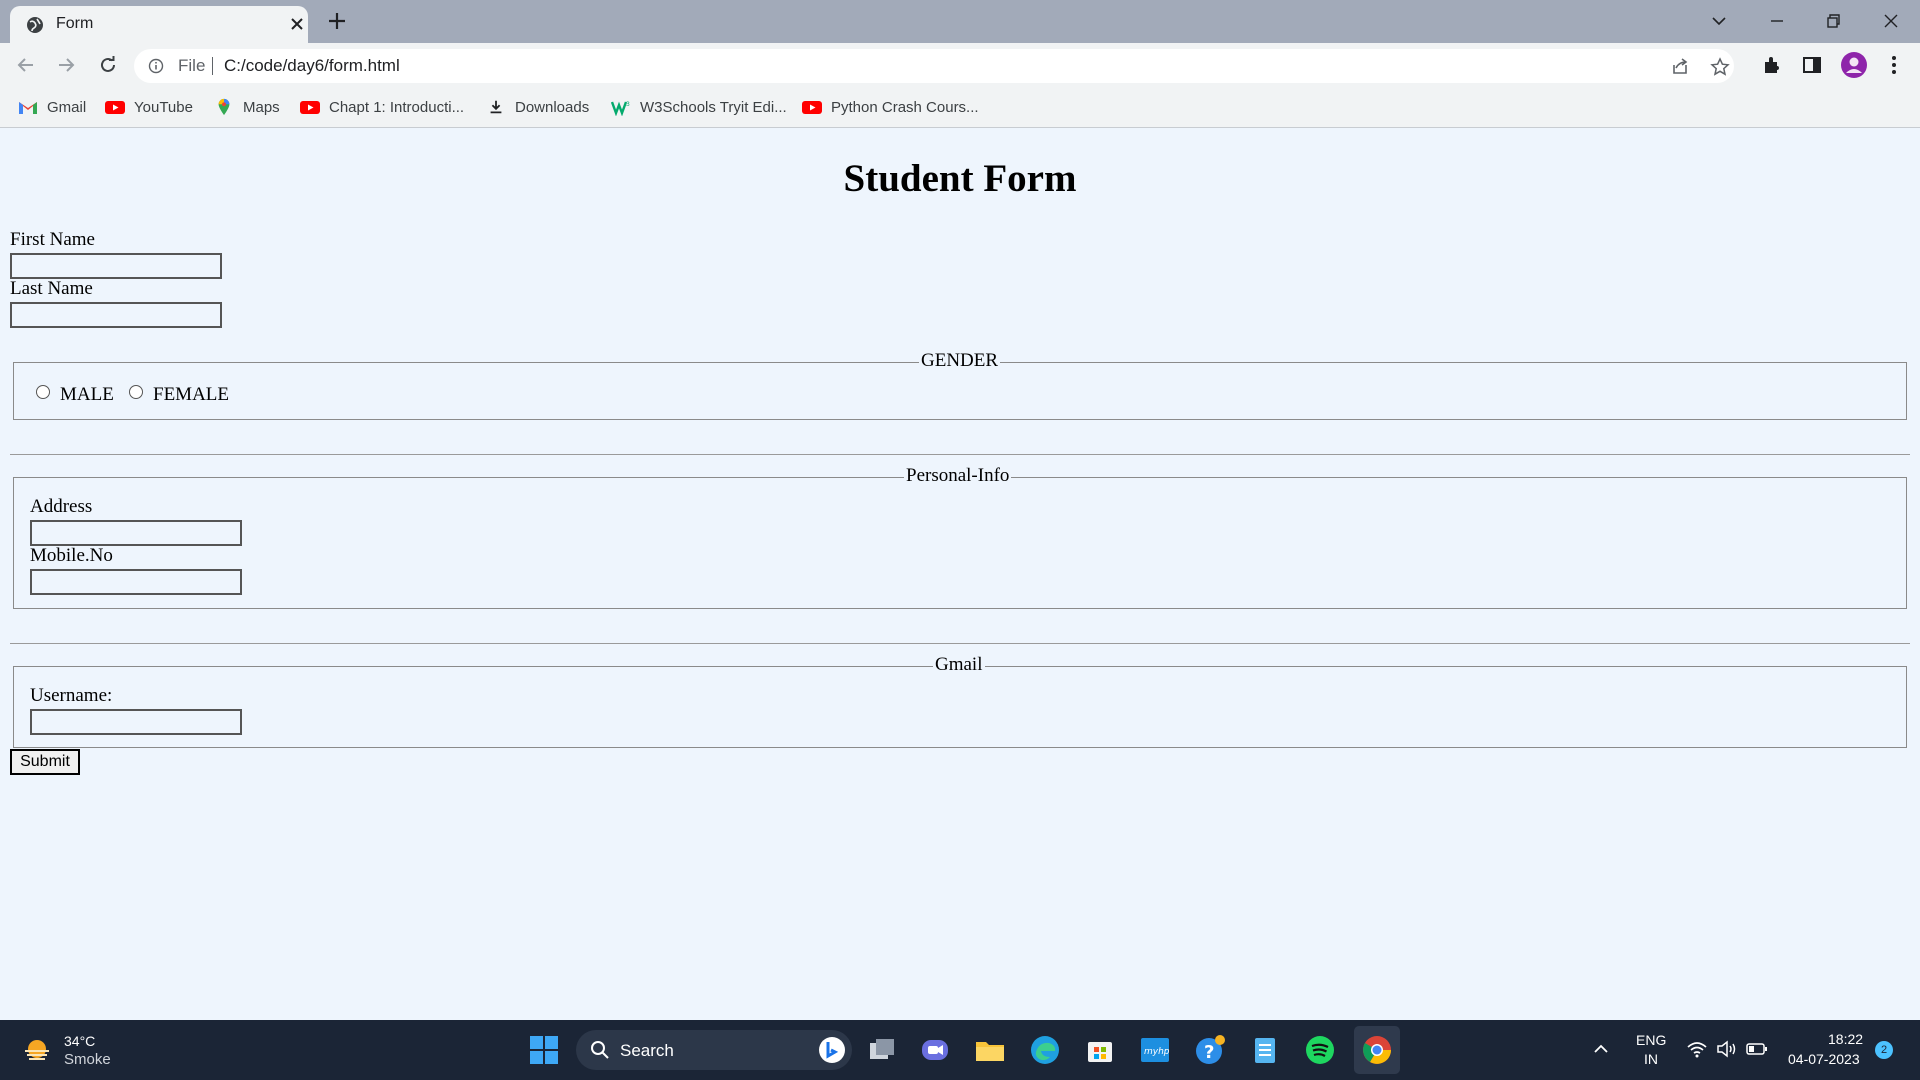  I want to click on bookmark-star-icon, so click(1720, 67).